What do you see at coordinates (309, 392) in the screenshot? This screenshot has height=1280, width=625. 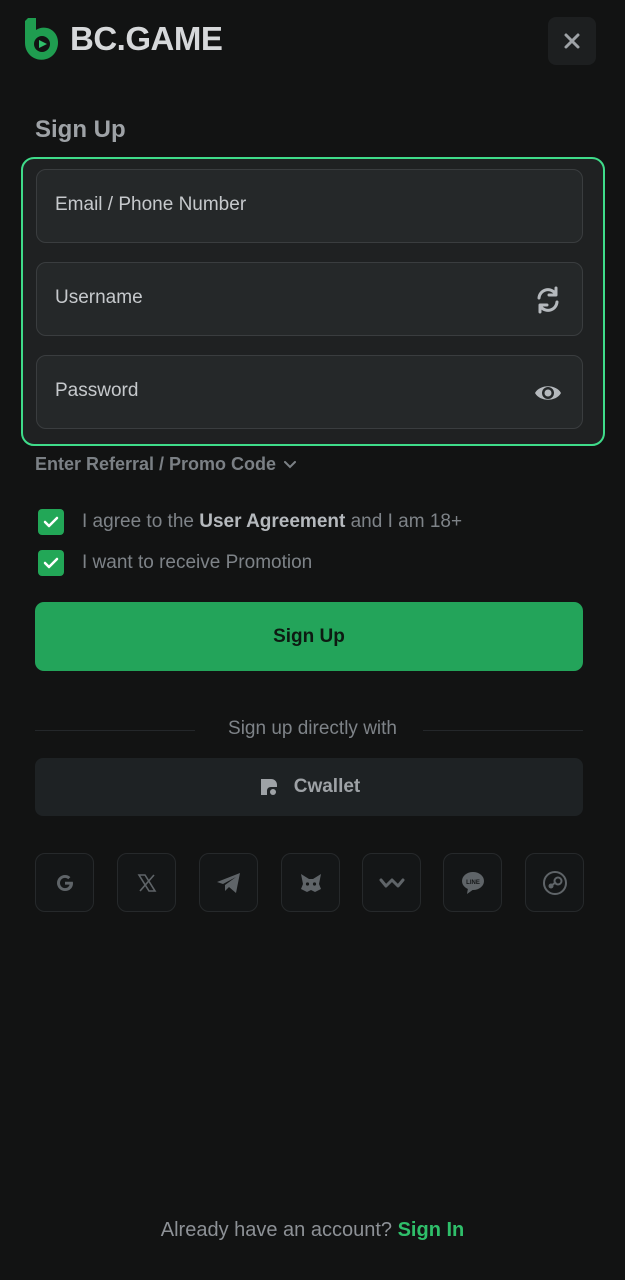 I see `password-field: Password` at bounding box center [309, 392].